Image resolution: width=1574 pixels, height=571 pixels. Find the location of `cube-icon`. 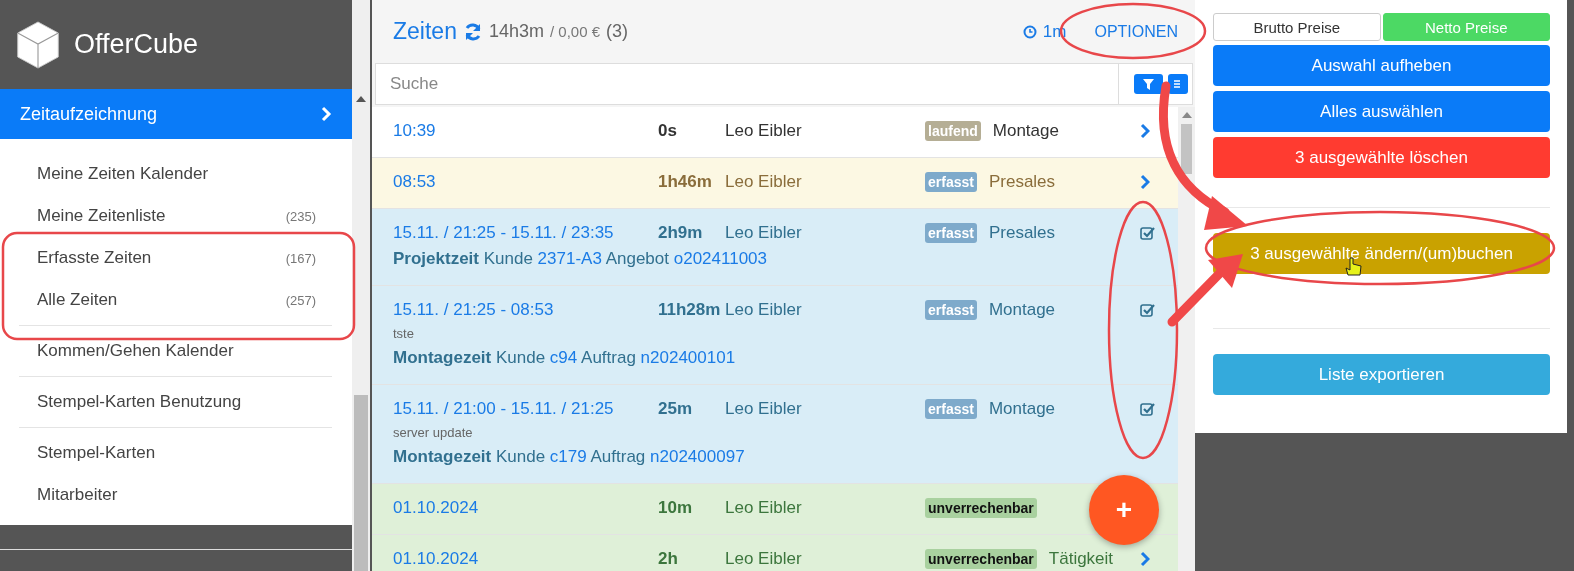

cube-icon is located at coordinates (38, 44).